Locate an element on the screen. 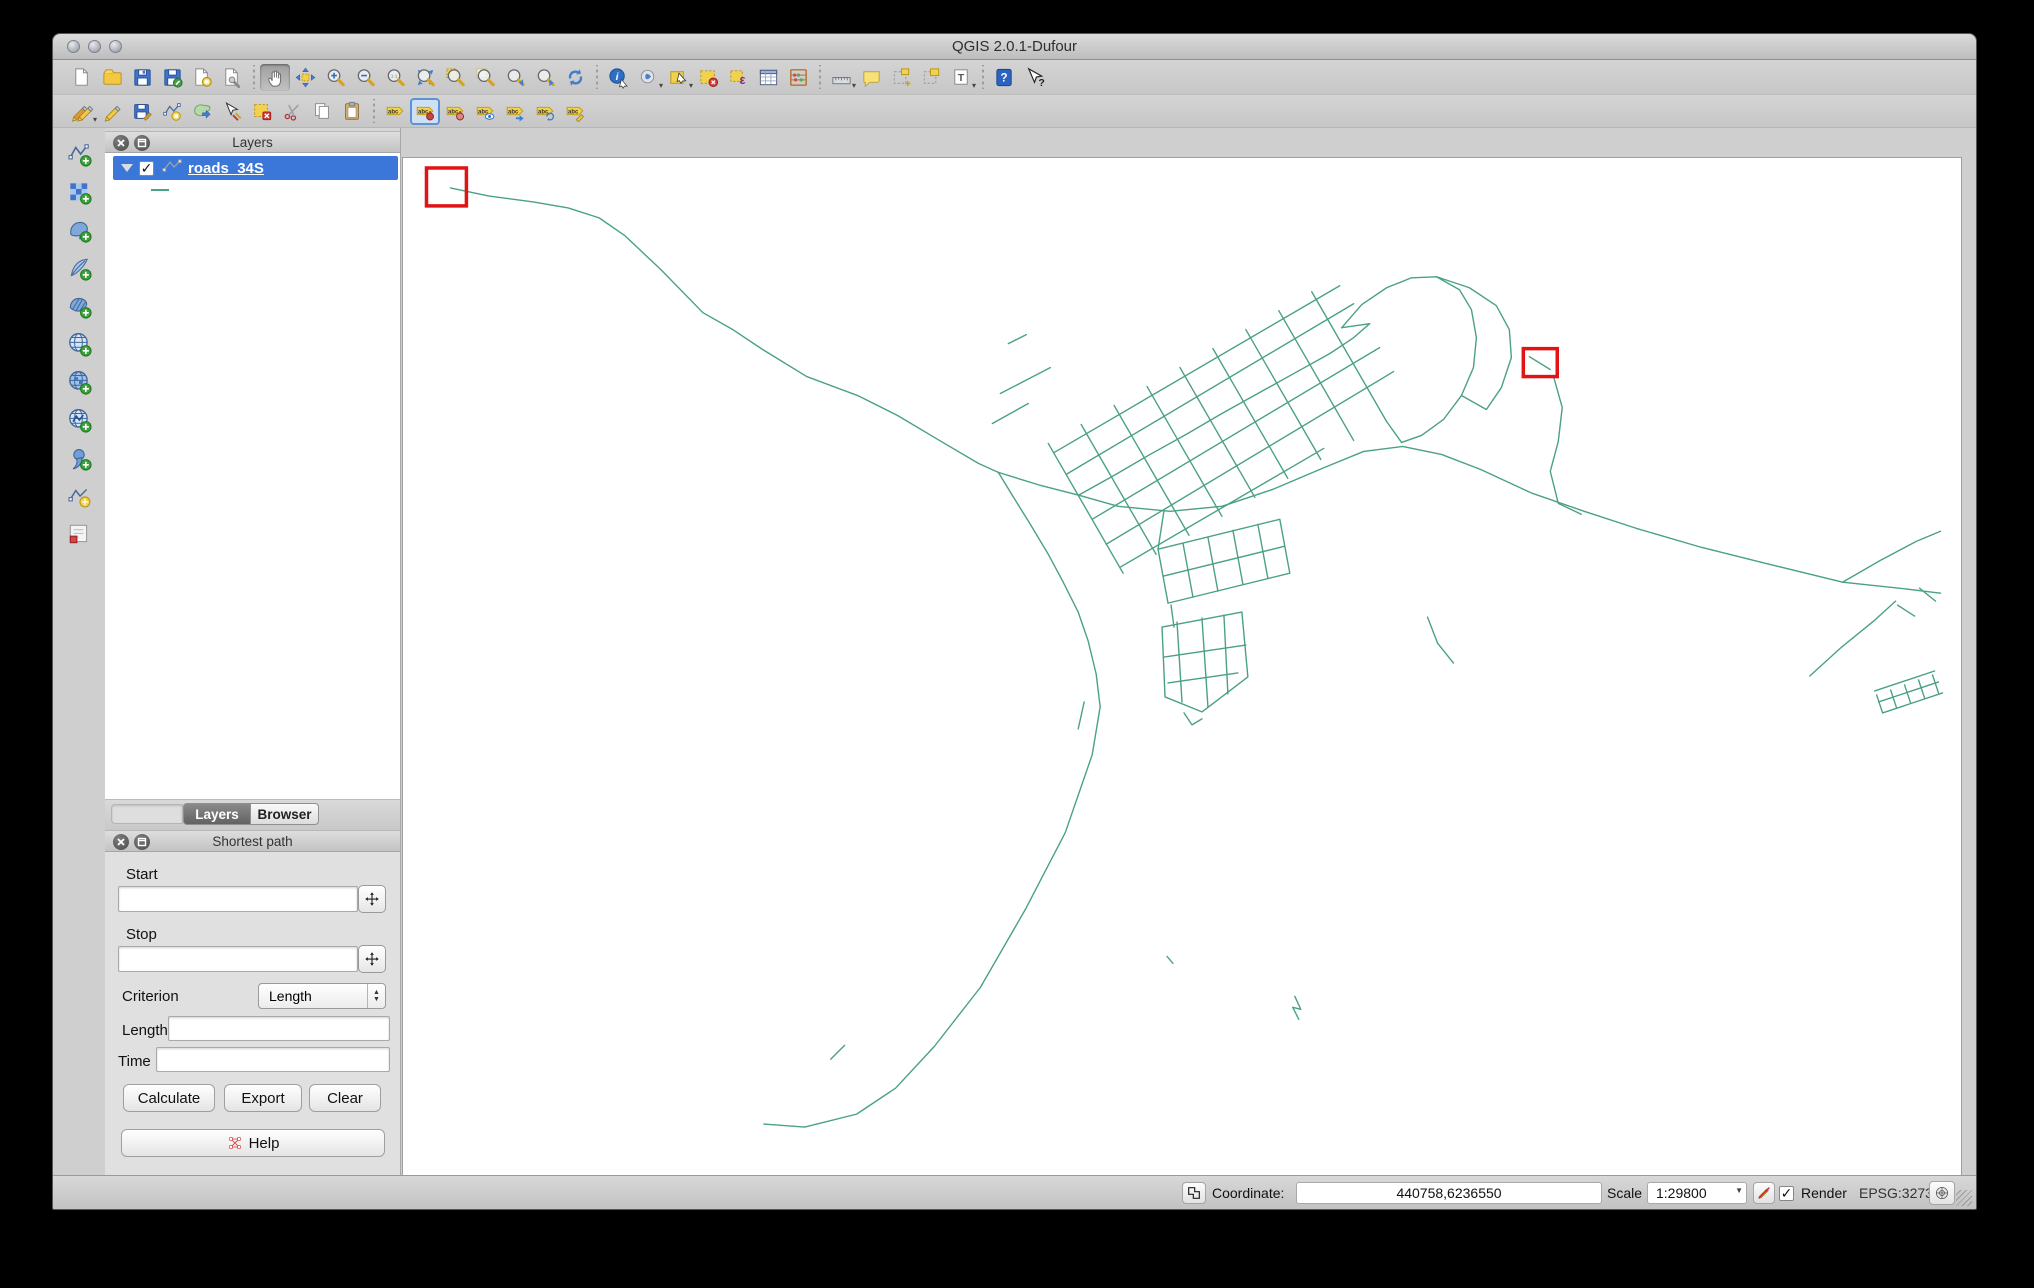  zoom-next-button is located at coordinates (545, 77).